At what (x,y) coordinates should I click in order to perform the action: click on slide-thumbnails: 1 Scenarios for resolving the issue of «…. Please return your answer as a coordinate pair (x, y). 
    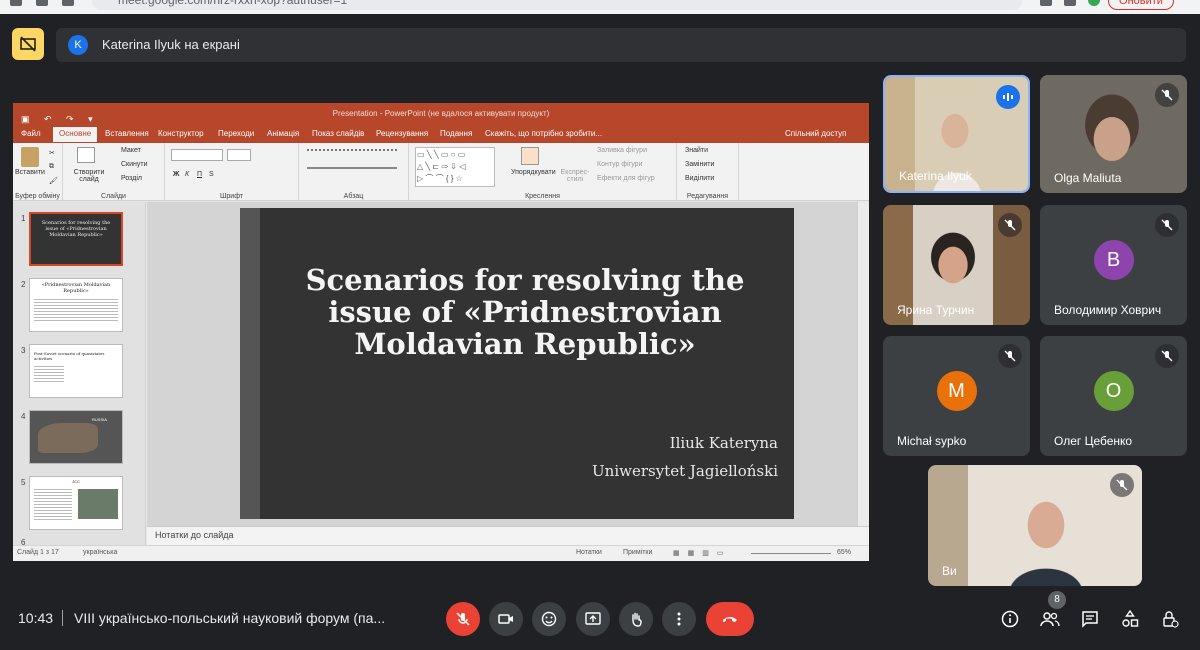
    Looking at the image, I should click on (79, 374).